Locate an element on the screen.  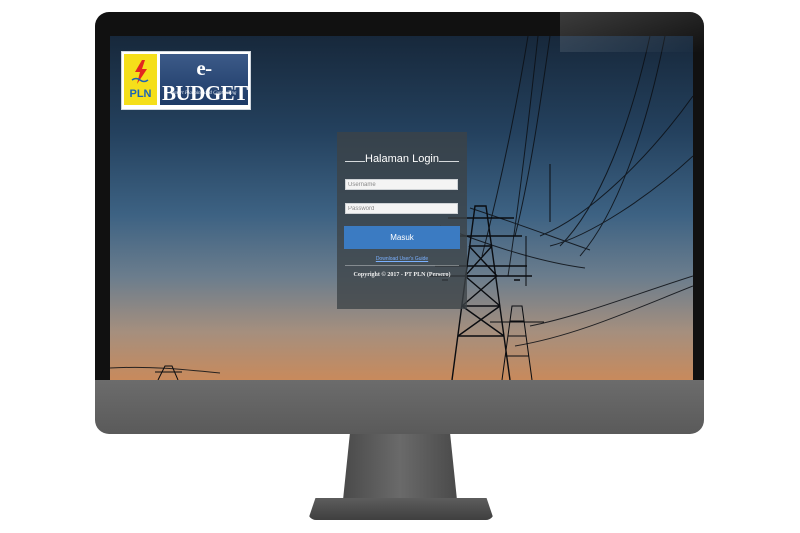
copyright-text: Copyright © 2017 - PT PLN (Persero) is located at coordinates (402, 275).